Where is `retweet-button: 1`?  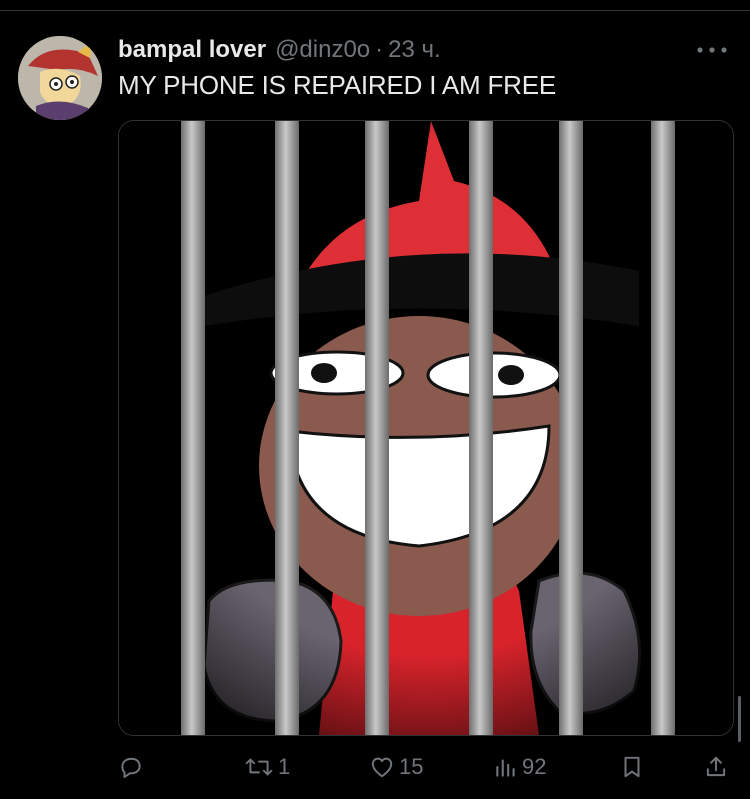
retweet-button: 1 is located at coordinates (267, 767).